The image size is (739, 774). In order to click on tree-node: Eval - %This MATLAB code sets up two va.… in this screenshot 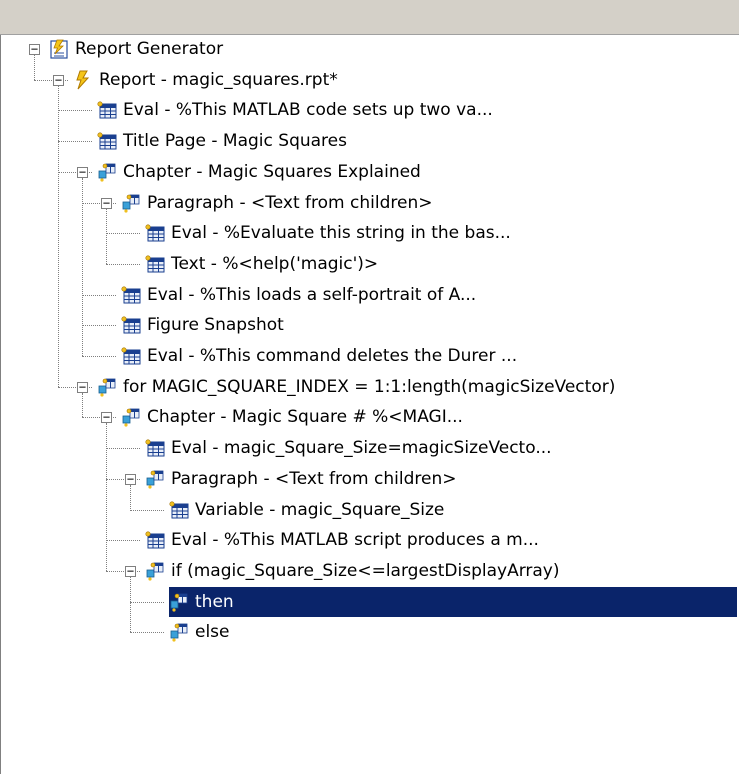, I will do `click(296, 110)`.